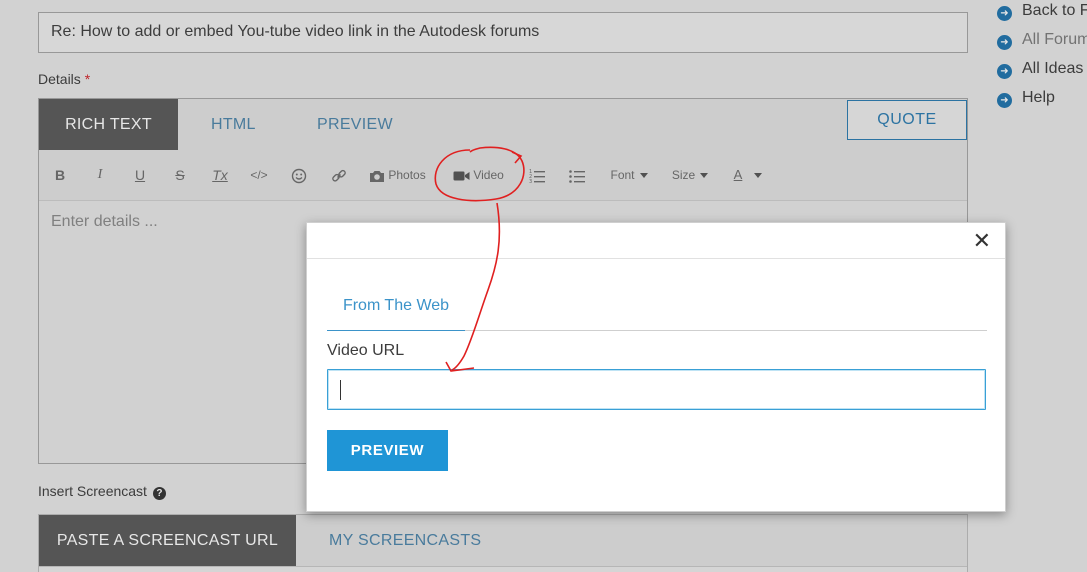 This screenshot has width=1087, height=572. Describe the element at coordinates (340, 390) in the screenshot. I see `text-cursor` at that location.